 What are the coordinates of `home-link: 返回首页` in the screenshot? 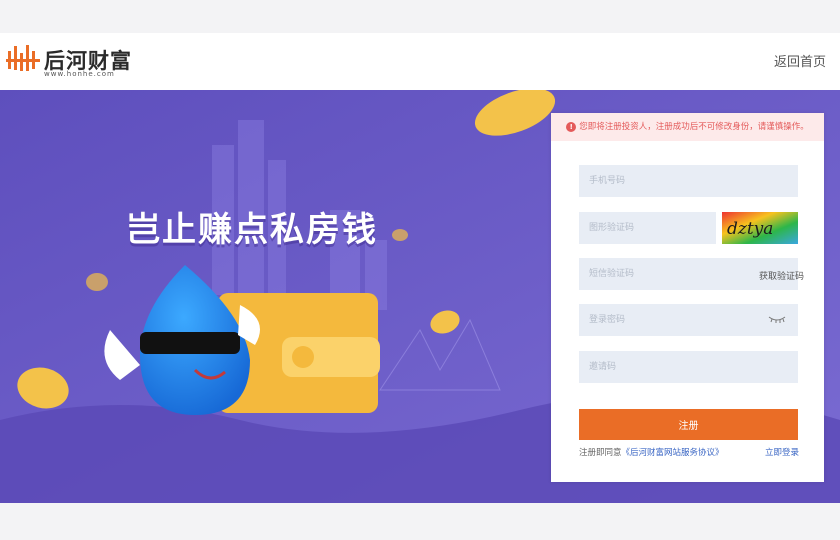 It's located at (800, 60).